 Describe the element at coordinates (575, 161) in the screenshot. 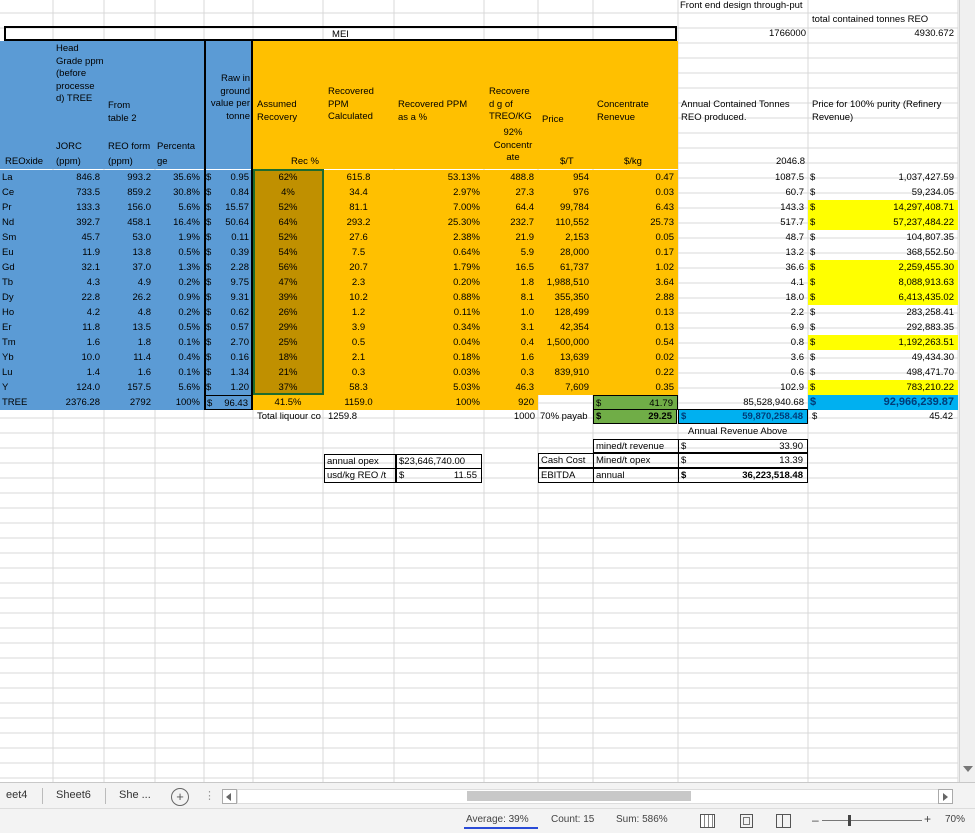

I see `usd-t-header: $/T` at that location.